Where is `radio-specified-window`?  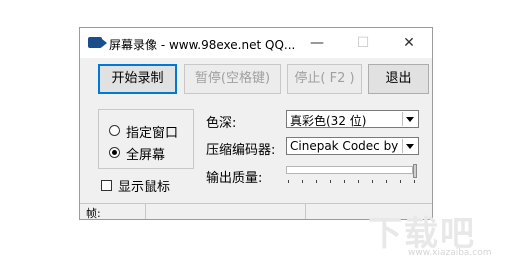 radio-specified-window is located at coordinates (114, 130).